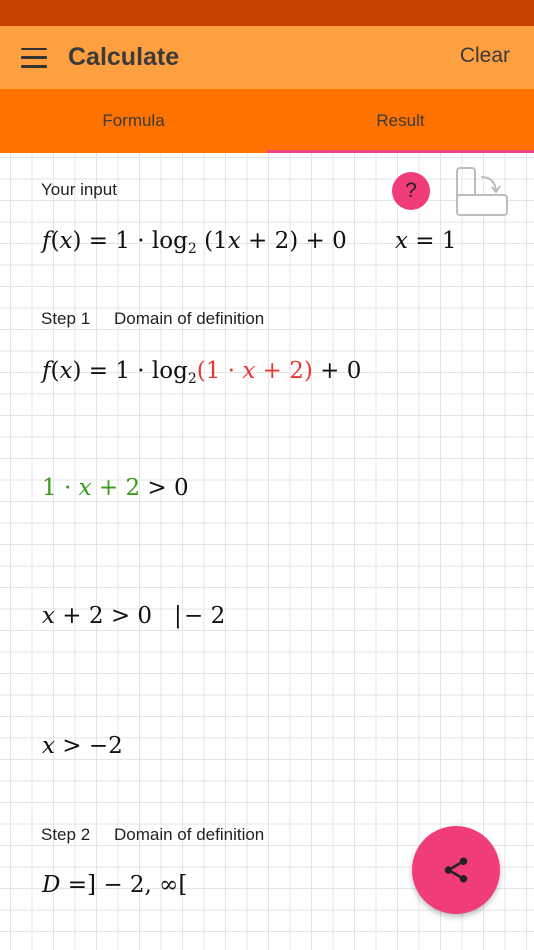 This screenshot has width=534, height=950. I want to click on input-x-value: x = 1, so click(426, 241).